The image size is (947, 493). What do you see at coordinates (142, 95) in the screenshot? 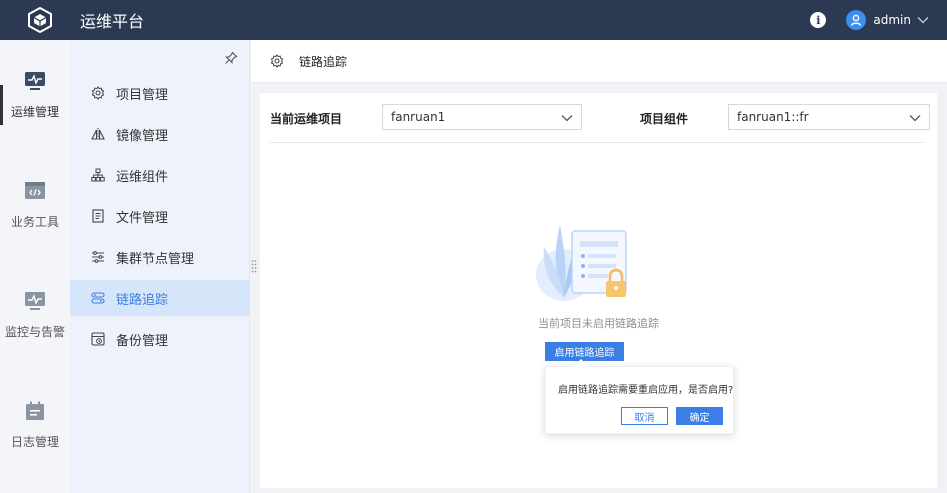
I see `menu-item-label: 项目管理` at bounding box center [142, 95].